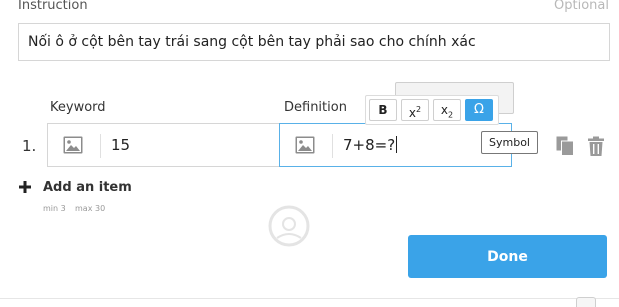  Describe the element at coordinates (479, 110) in the screenshot. I see `symbol-button: Ω` at that location.